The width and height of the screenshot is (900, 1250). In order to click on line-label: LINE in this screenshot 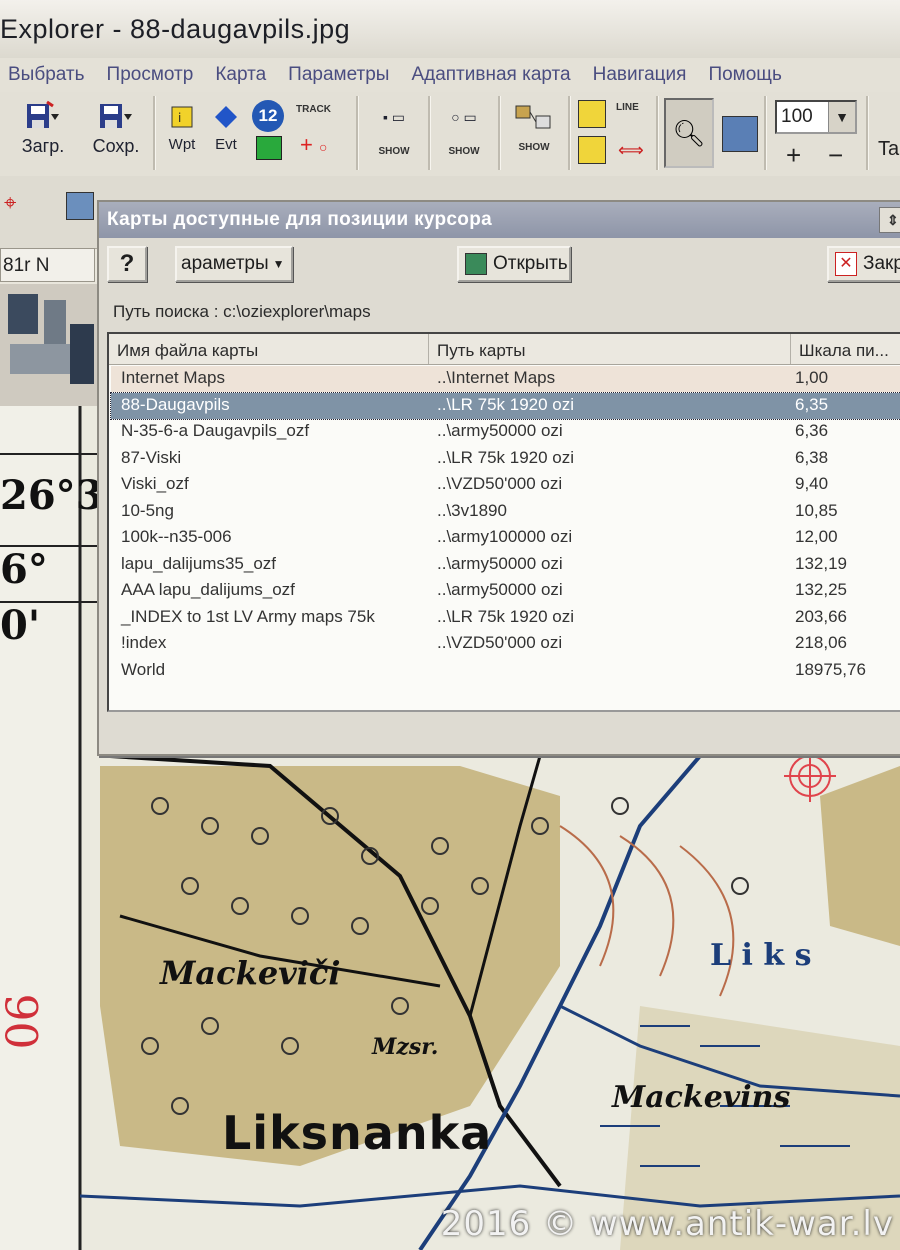, I will do `click(627, 107)`.